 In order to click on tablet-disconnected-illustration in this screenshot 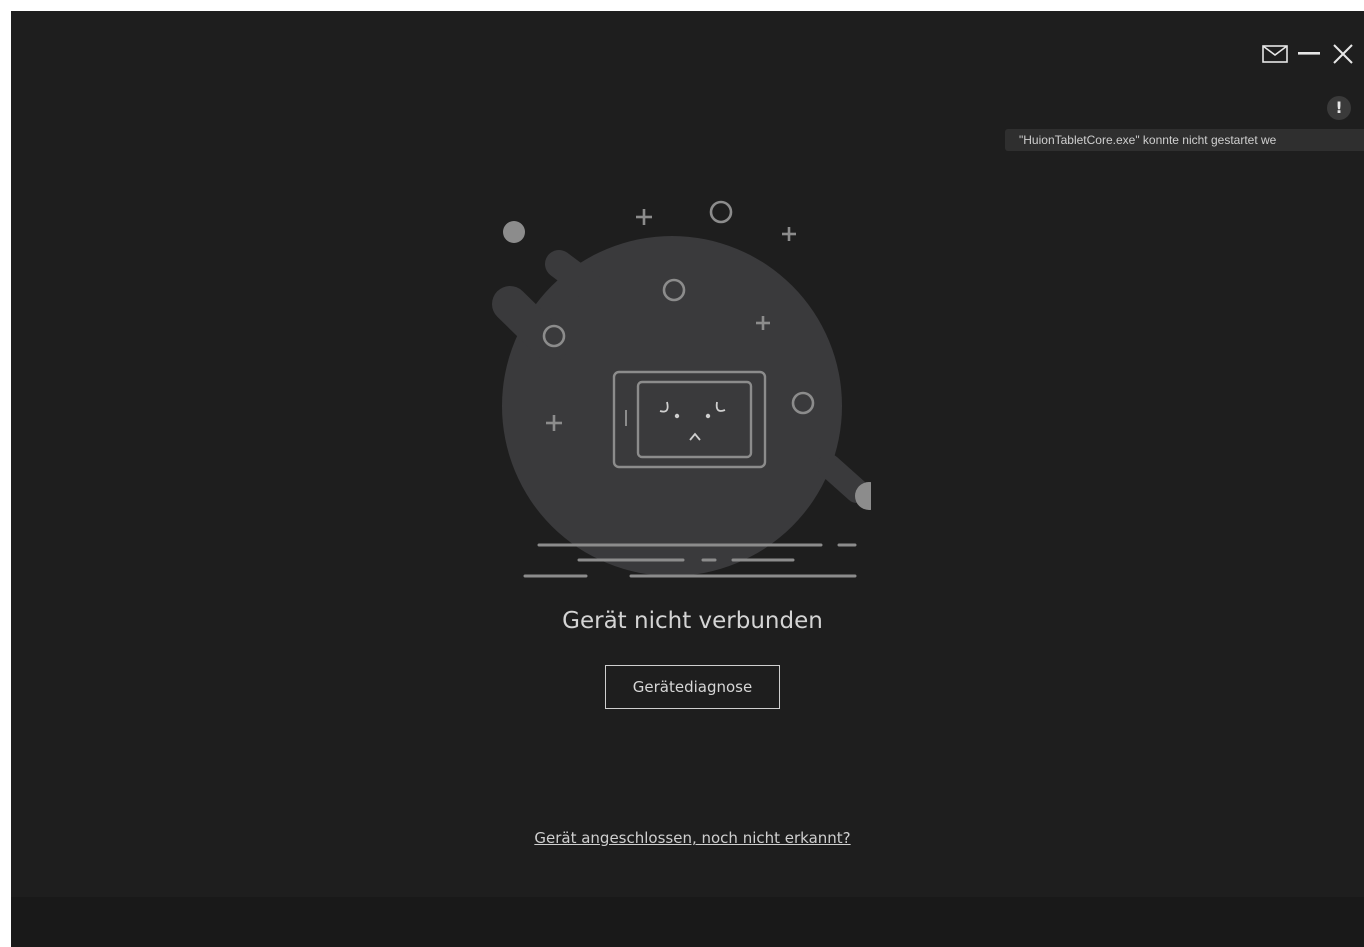, I will do `click(677, 396)`.